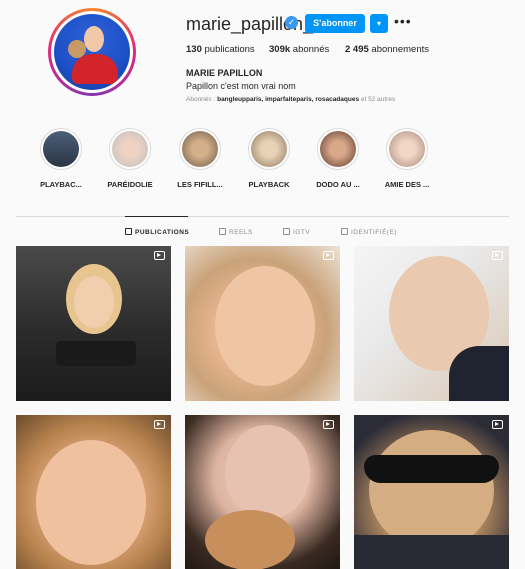  Describe the element at coordinates (262, 216) in the screenshot. I see `tabs-divider` at that location.